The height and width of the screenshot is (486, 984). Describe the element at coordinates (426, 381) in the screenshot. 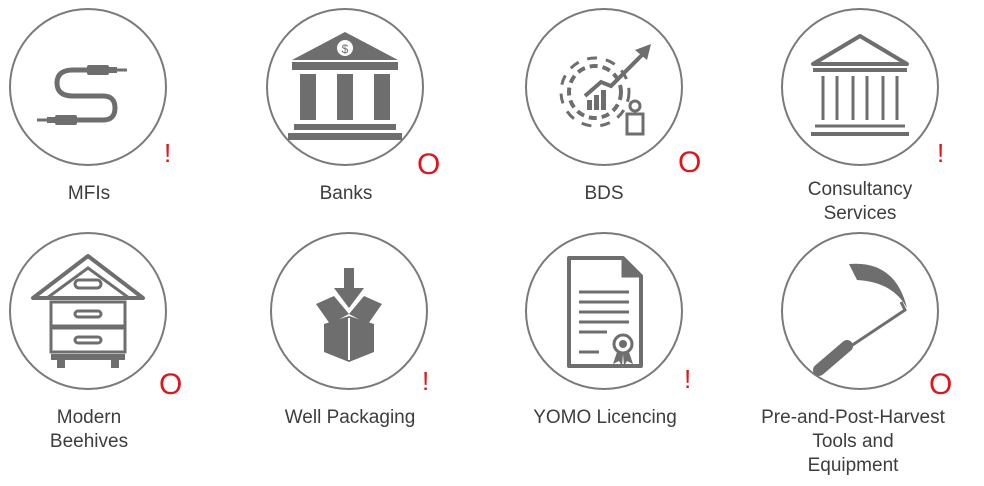

I see `packaging-marker: !` at that location.